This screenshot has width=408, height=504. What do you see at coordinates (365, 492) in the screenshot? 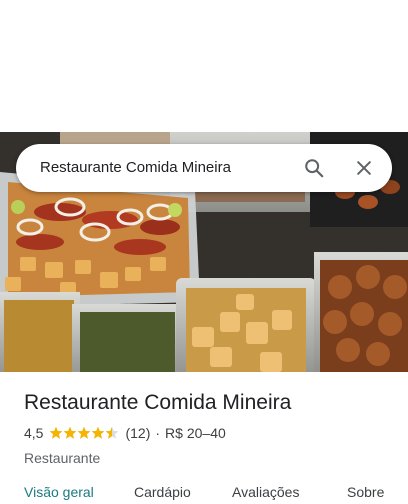
I see `tab-about: Sobre` at bounding box center [365, 492].